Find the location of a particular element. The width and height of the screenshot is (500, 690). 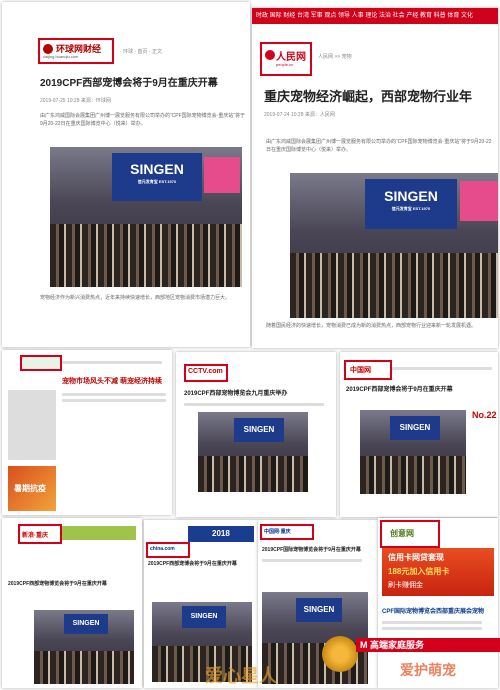

chinacom-logo: china.com is located at coordinates (168, 550).